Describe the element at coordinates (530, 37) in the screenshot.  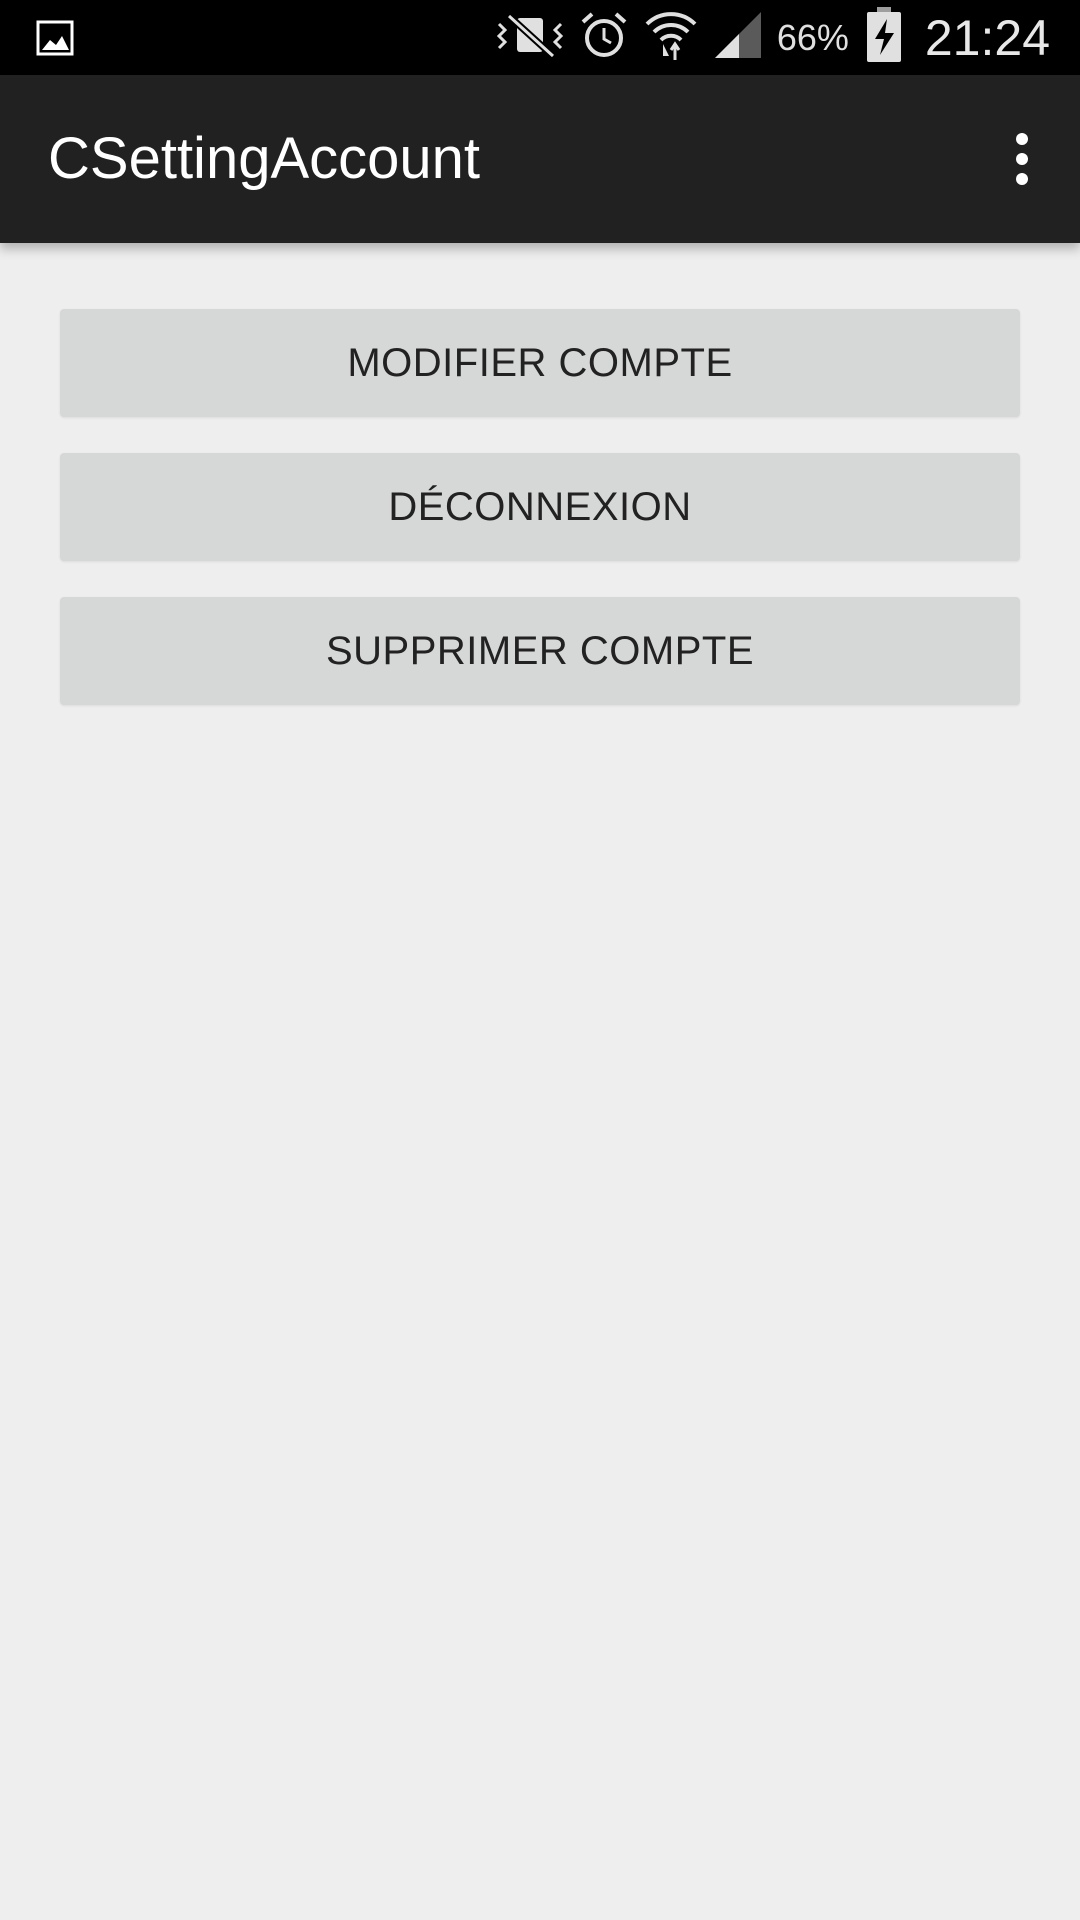
I see `vibrate-mute-icon` at that location.